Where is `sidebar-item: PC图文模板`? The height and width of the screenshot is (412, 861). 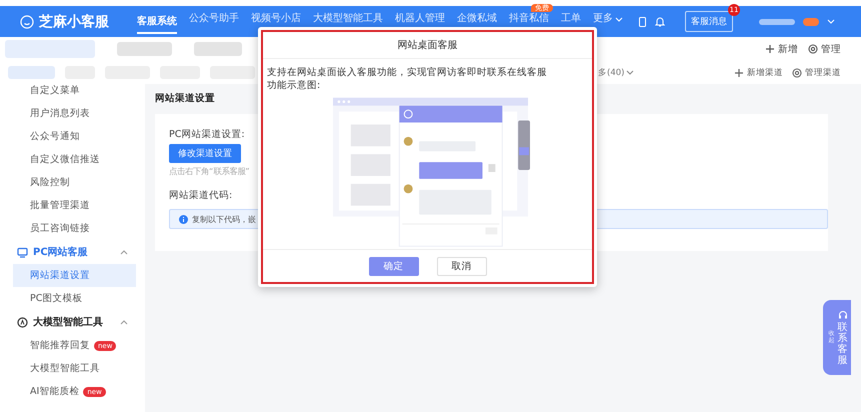
sidebar-item: PC图文模板 is located at coordinates (74, 298).